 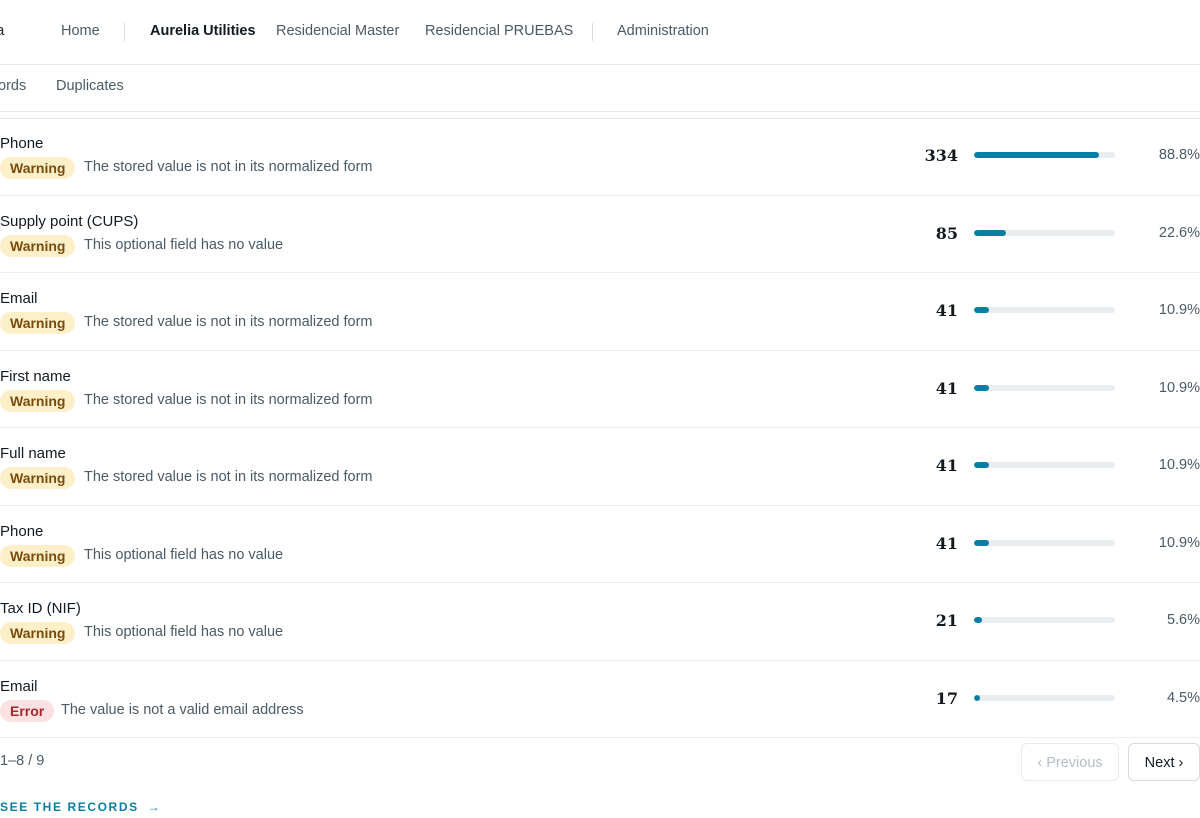 What do you see at coordinates (27, 710) in the screenshot?
I see `severity-badge: Error` at bounding box center [27, 710].